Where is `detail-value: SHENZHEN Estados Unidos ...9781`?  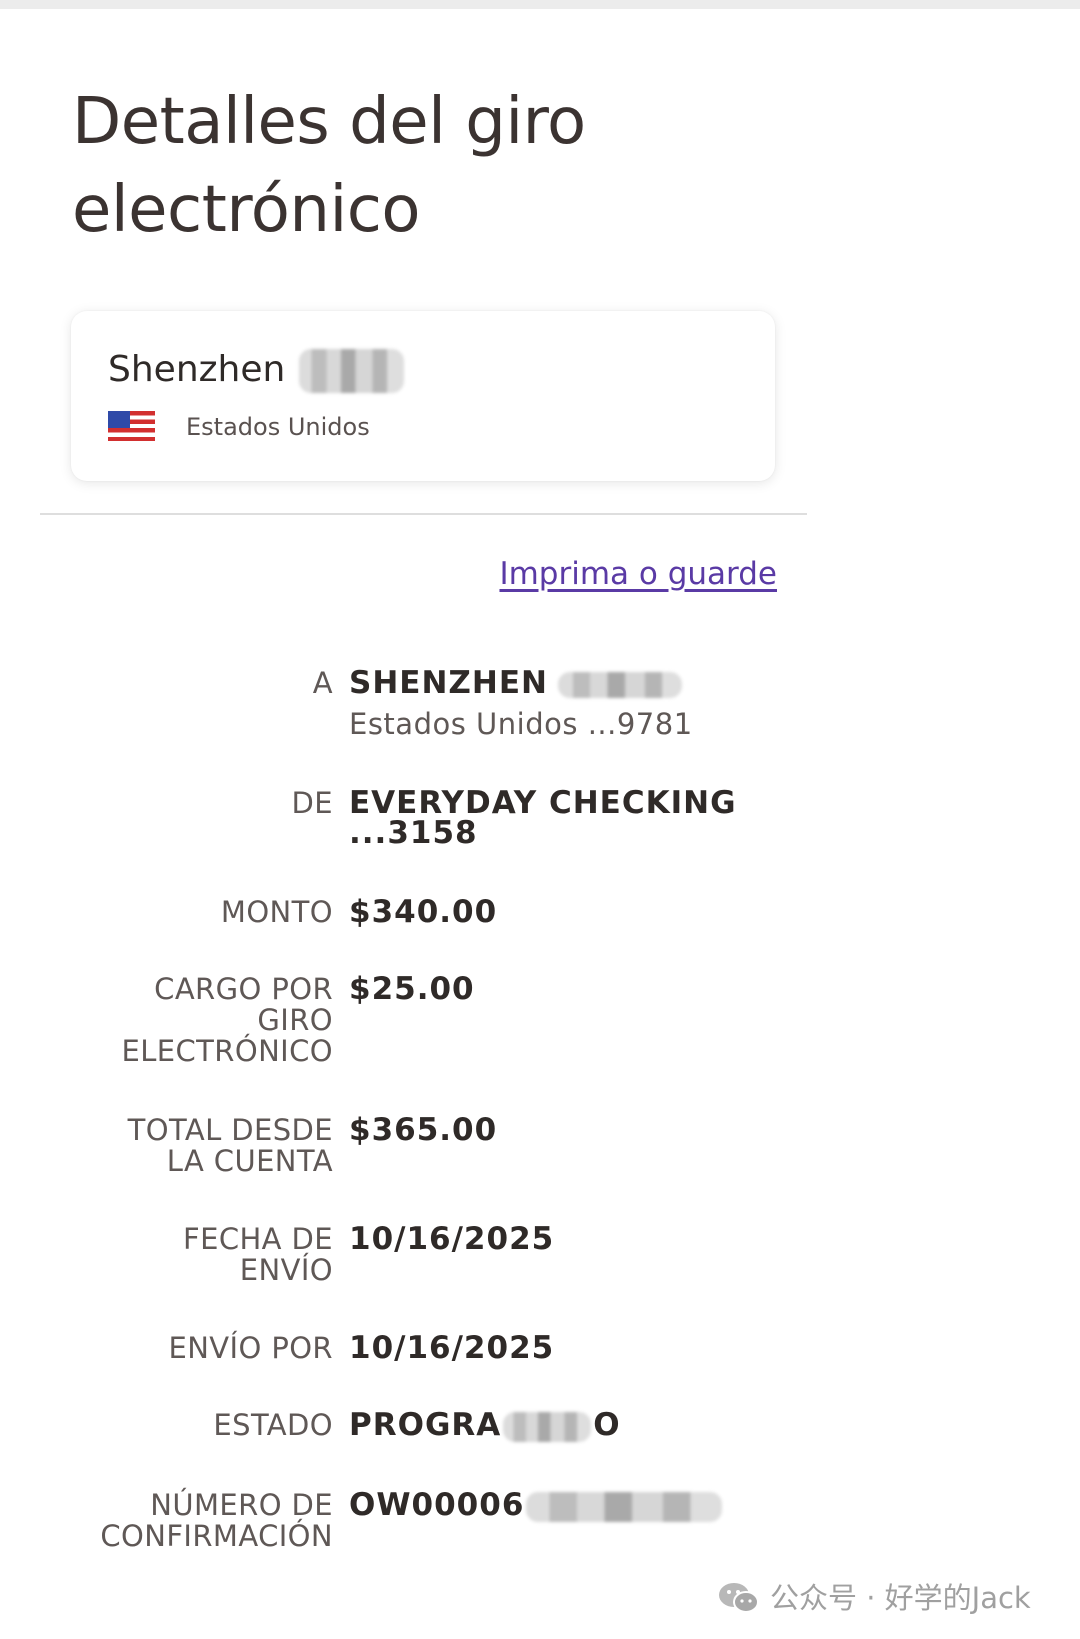 detail-value: SHENZHEN Estados Unidos ...9781 is located at coordinates (569, 704).